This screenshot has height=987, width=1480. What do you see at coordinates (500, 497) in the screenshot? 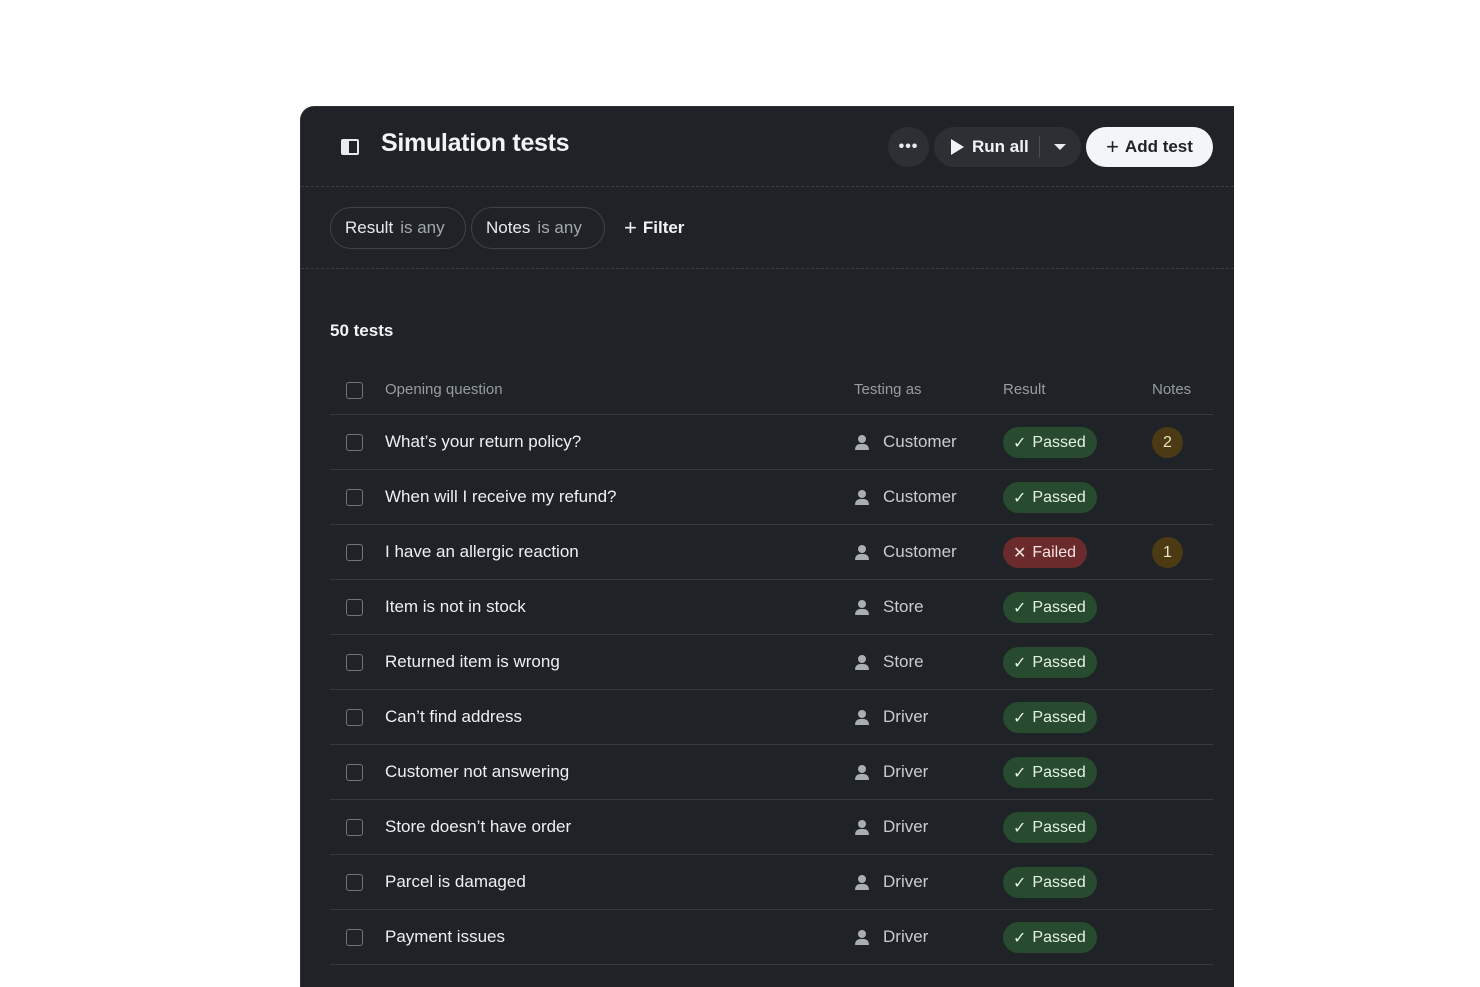
I see `opening-question: When will I receive my refund?` at bounding box center [500, 497].